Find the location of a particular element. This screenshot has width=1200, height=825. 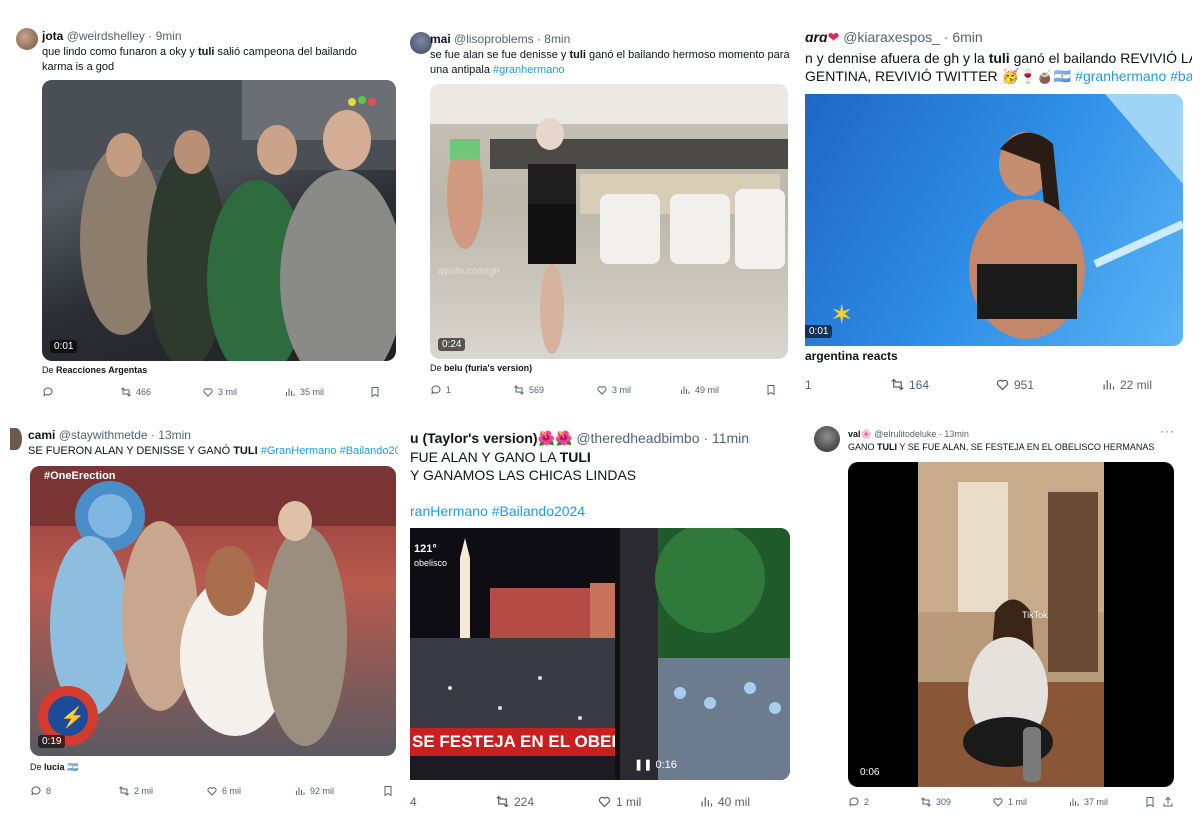

tweet-video: 0:01 is located at coordinates (219, 220).